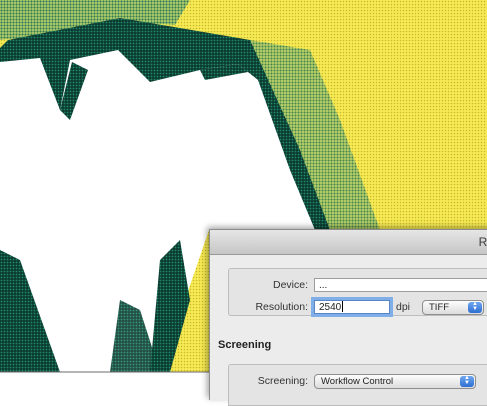  Describe the element at coordinates (245, 345) in the screenshot. I see `screening-section-heading: Screening` at that location.